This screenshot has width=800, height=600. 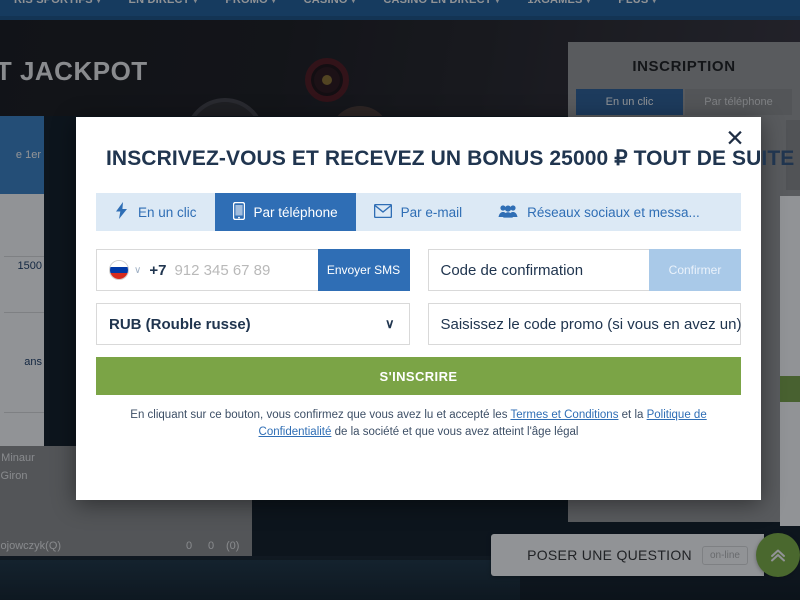 I want to click on phone-field-group: ∨ +7 912 345 67 89 Envoyer SMS, so click(x=253, y=270).